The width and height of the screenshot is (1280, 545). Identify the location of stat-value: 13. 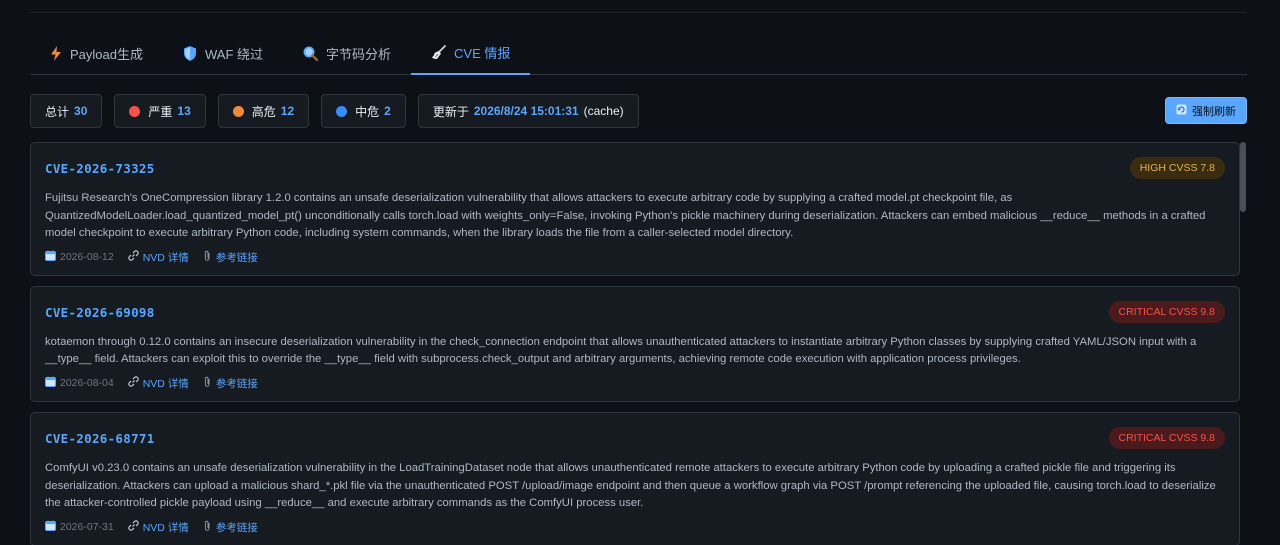
(184, 111).